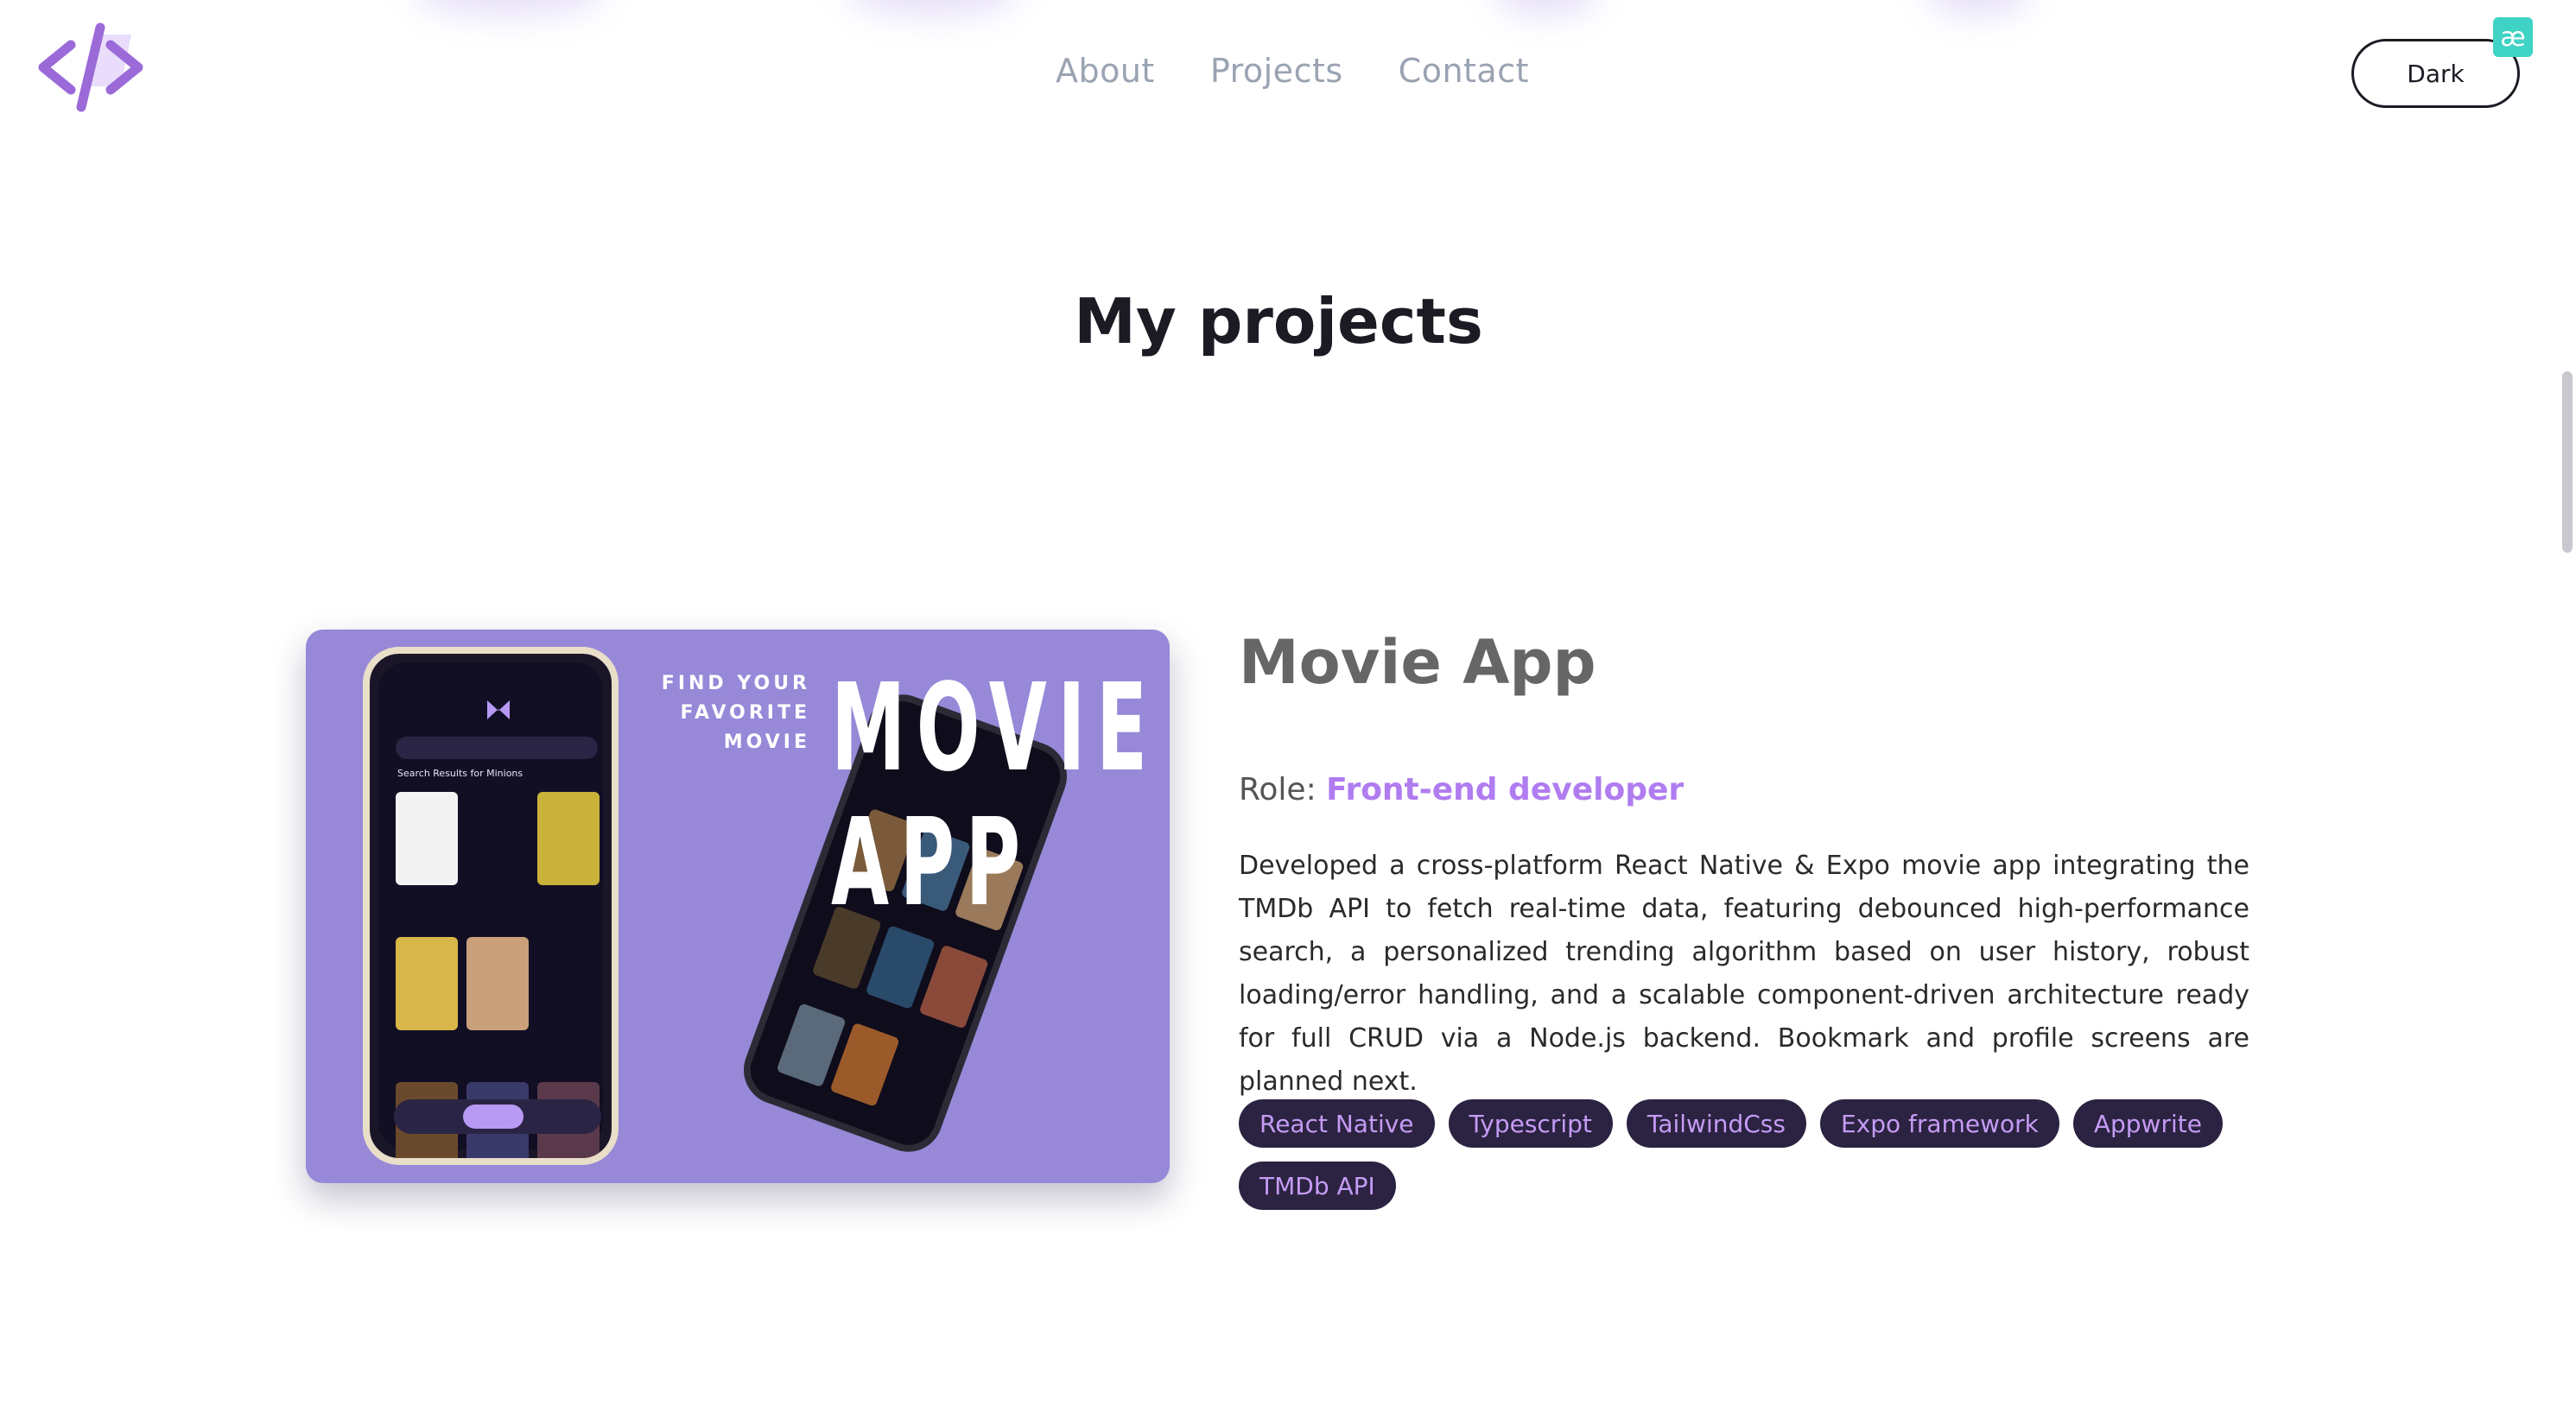 This screenshot has height=1418, width=2576. I want to click on role-value: Front-end developer, so click(1505, 790).